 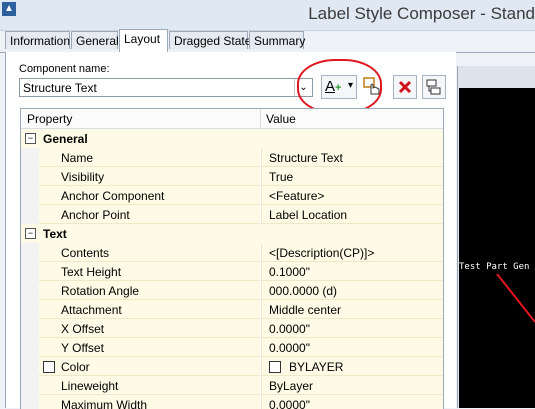 I want to click on property-value: True, so click(x=281, y=177).